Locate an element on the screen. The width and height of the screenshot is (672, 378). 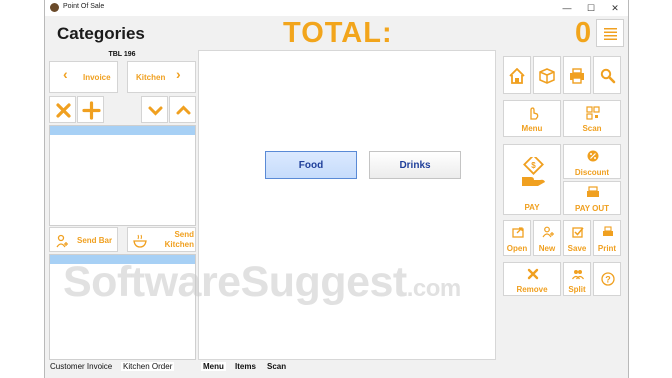
pay-label: PAY is located at coordinates (532, 207).